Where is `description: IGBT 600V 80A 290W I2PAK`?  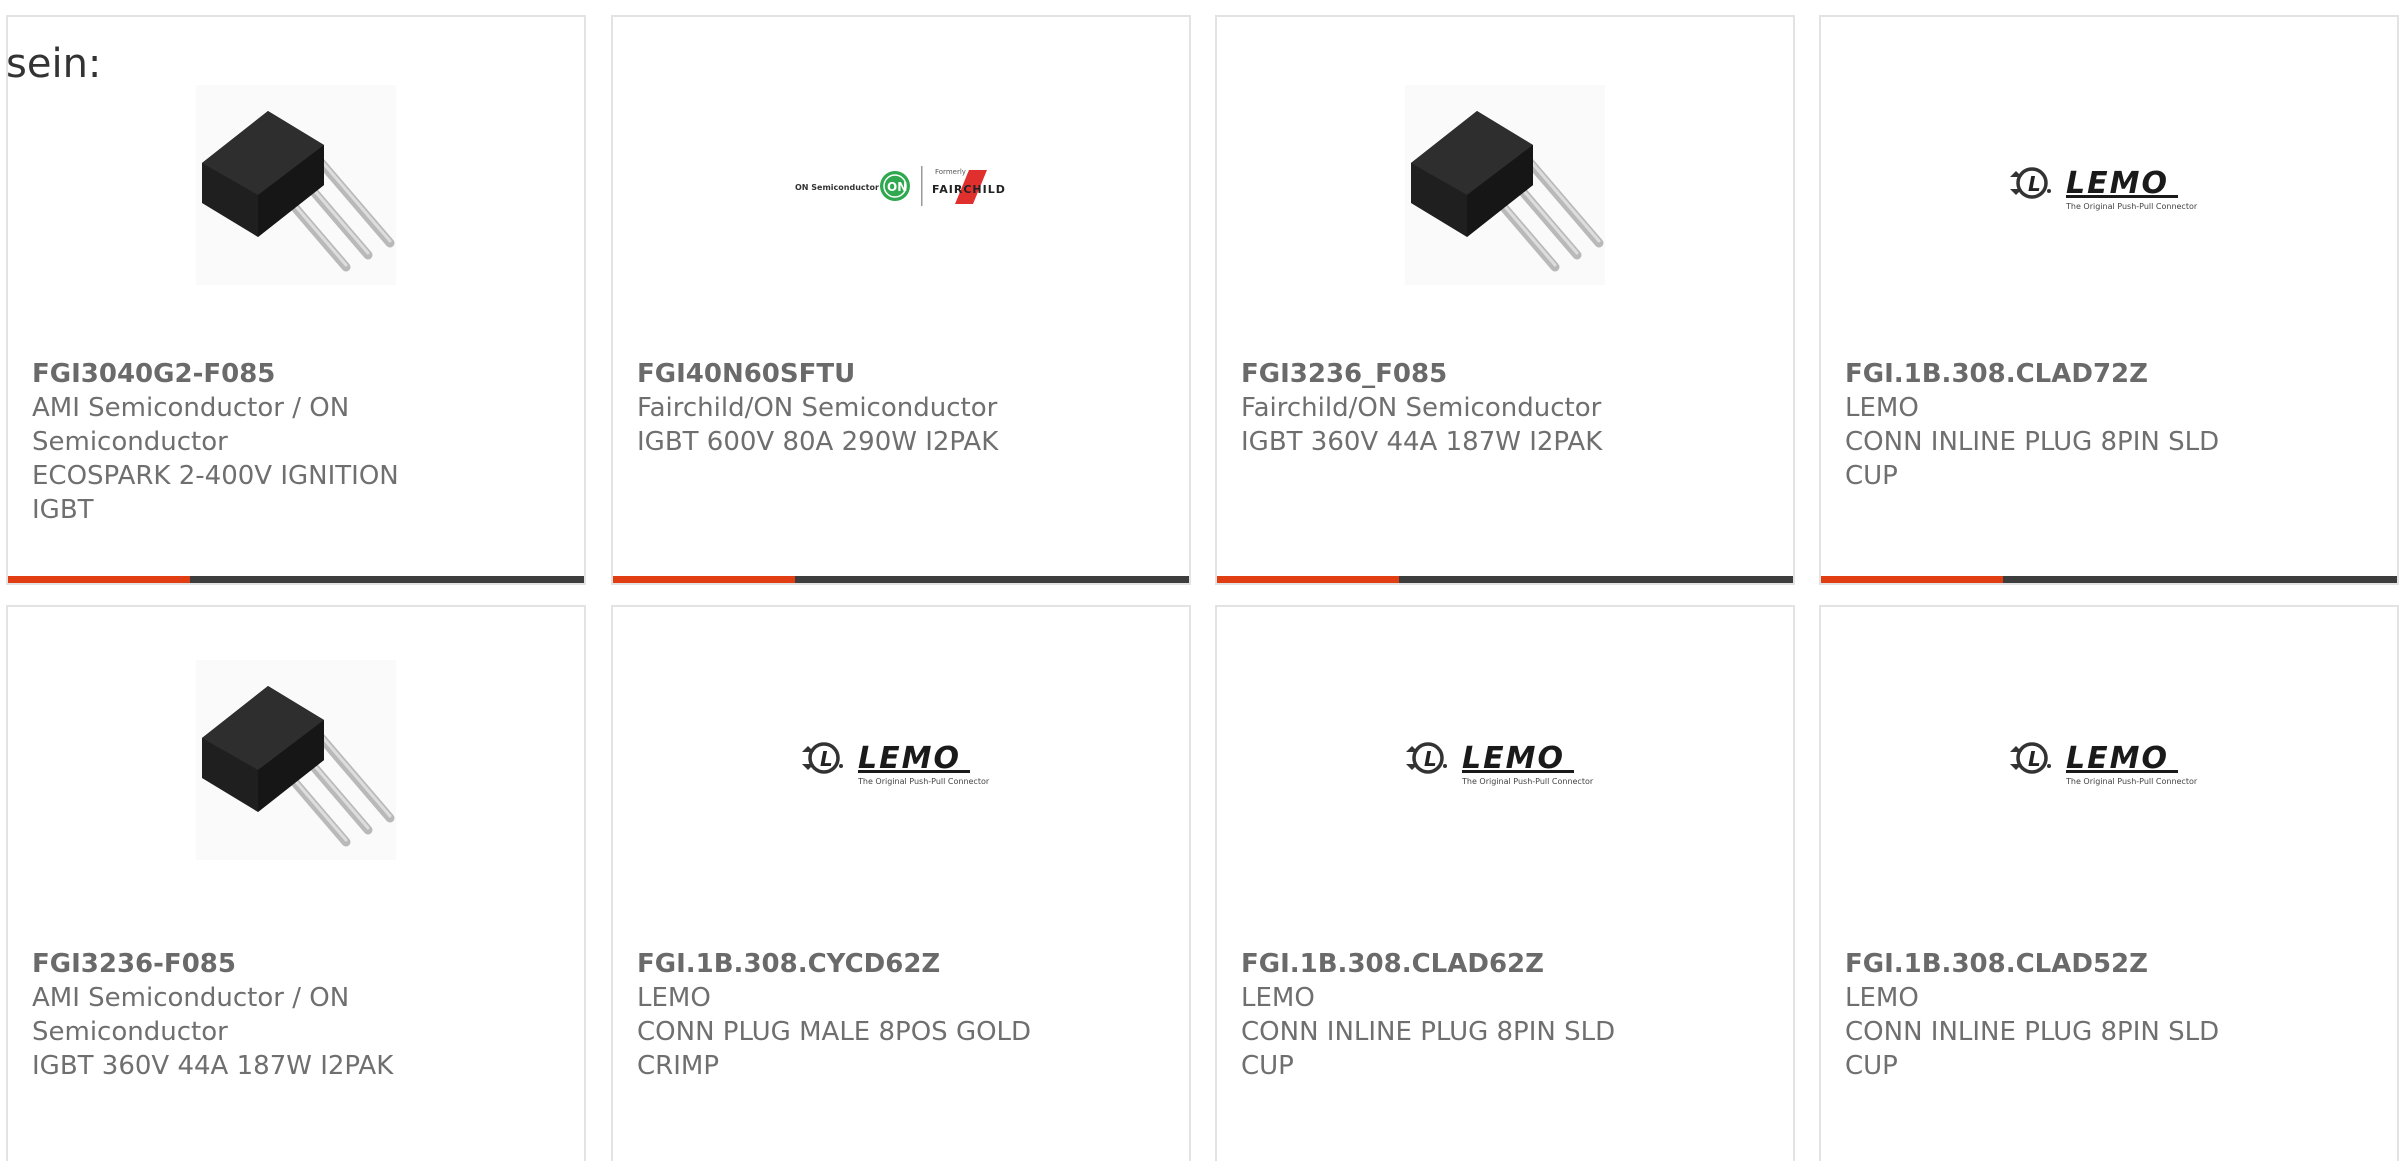
description: IGBT 600V 80A 290W I2PAK is located at coordinates (818, 442).